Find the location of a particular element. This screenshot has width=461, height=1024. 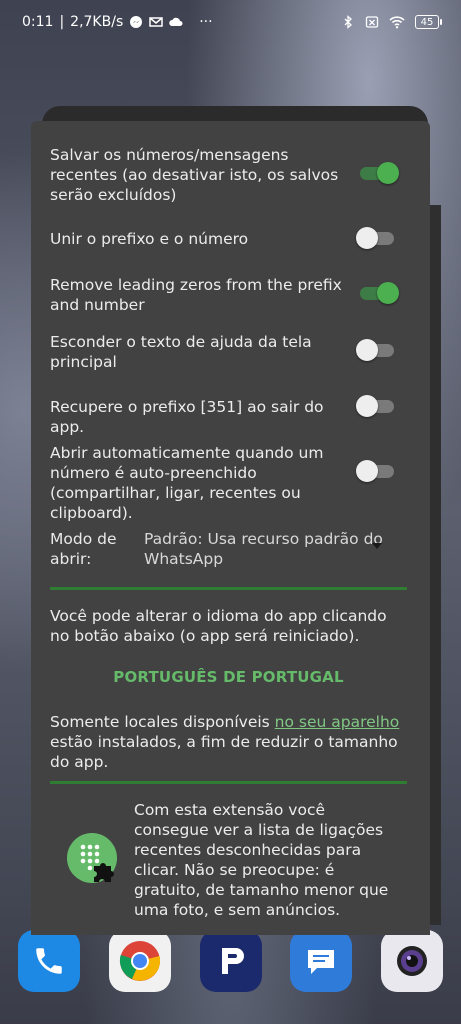

open-mode-label: Modo de abrir: is located at coordinates (83, 549).